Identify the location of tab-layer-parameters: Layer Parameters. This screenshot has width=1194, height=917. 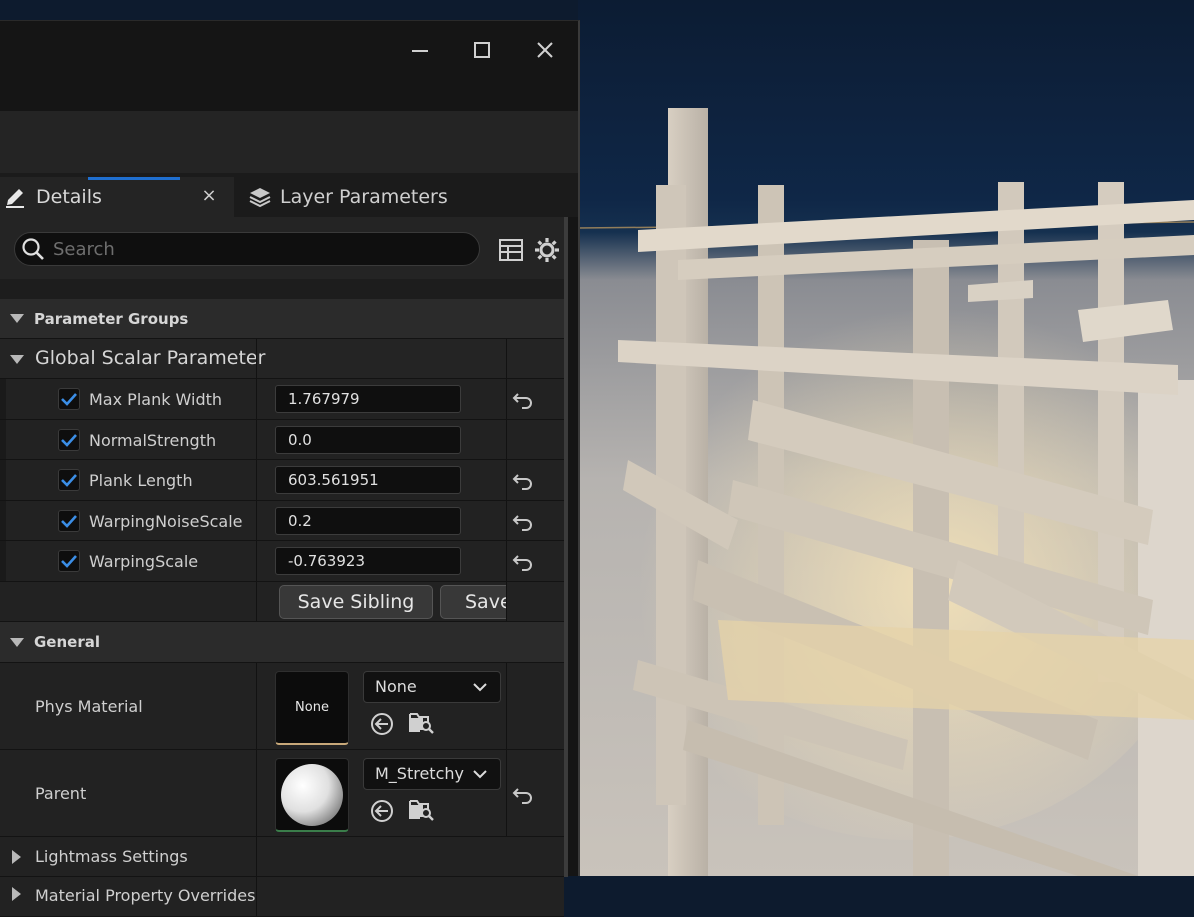
(394, 197).